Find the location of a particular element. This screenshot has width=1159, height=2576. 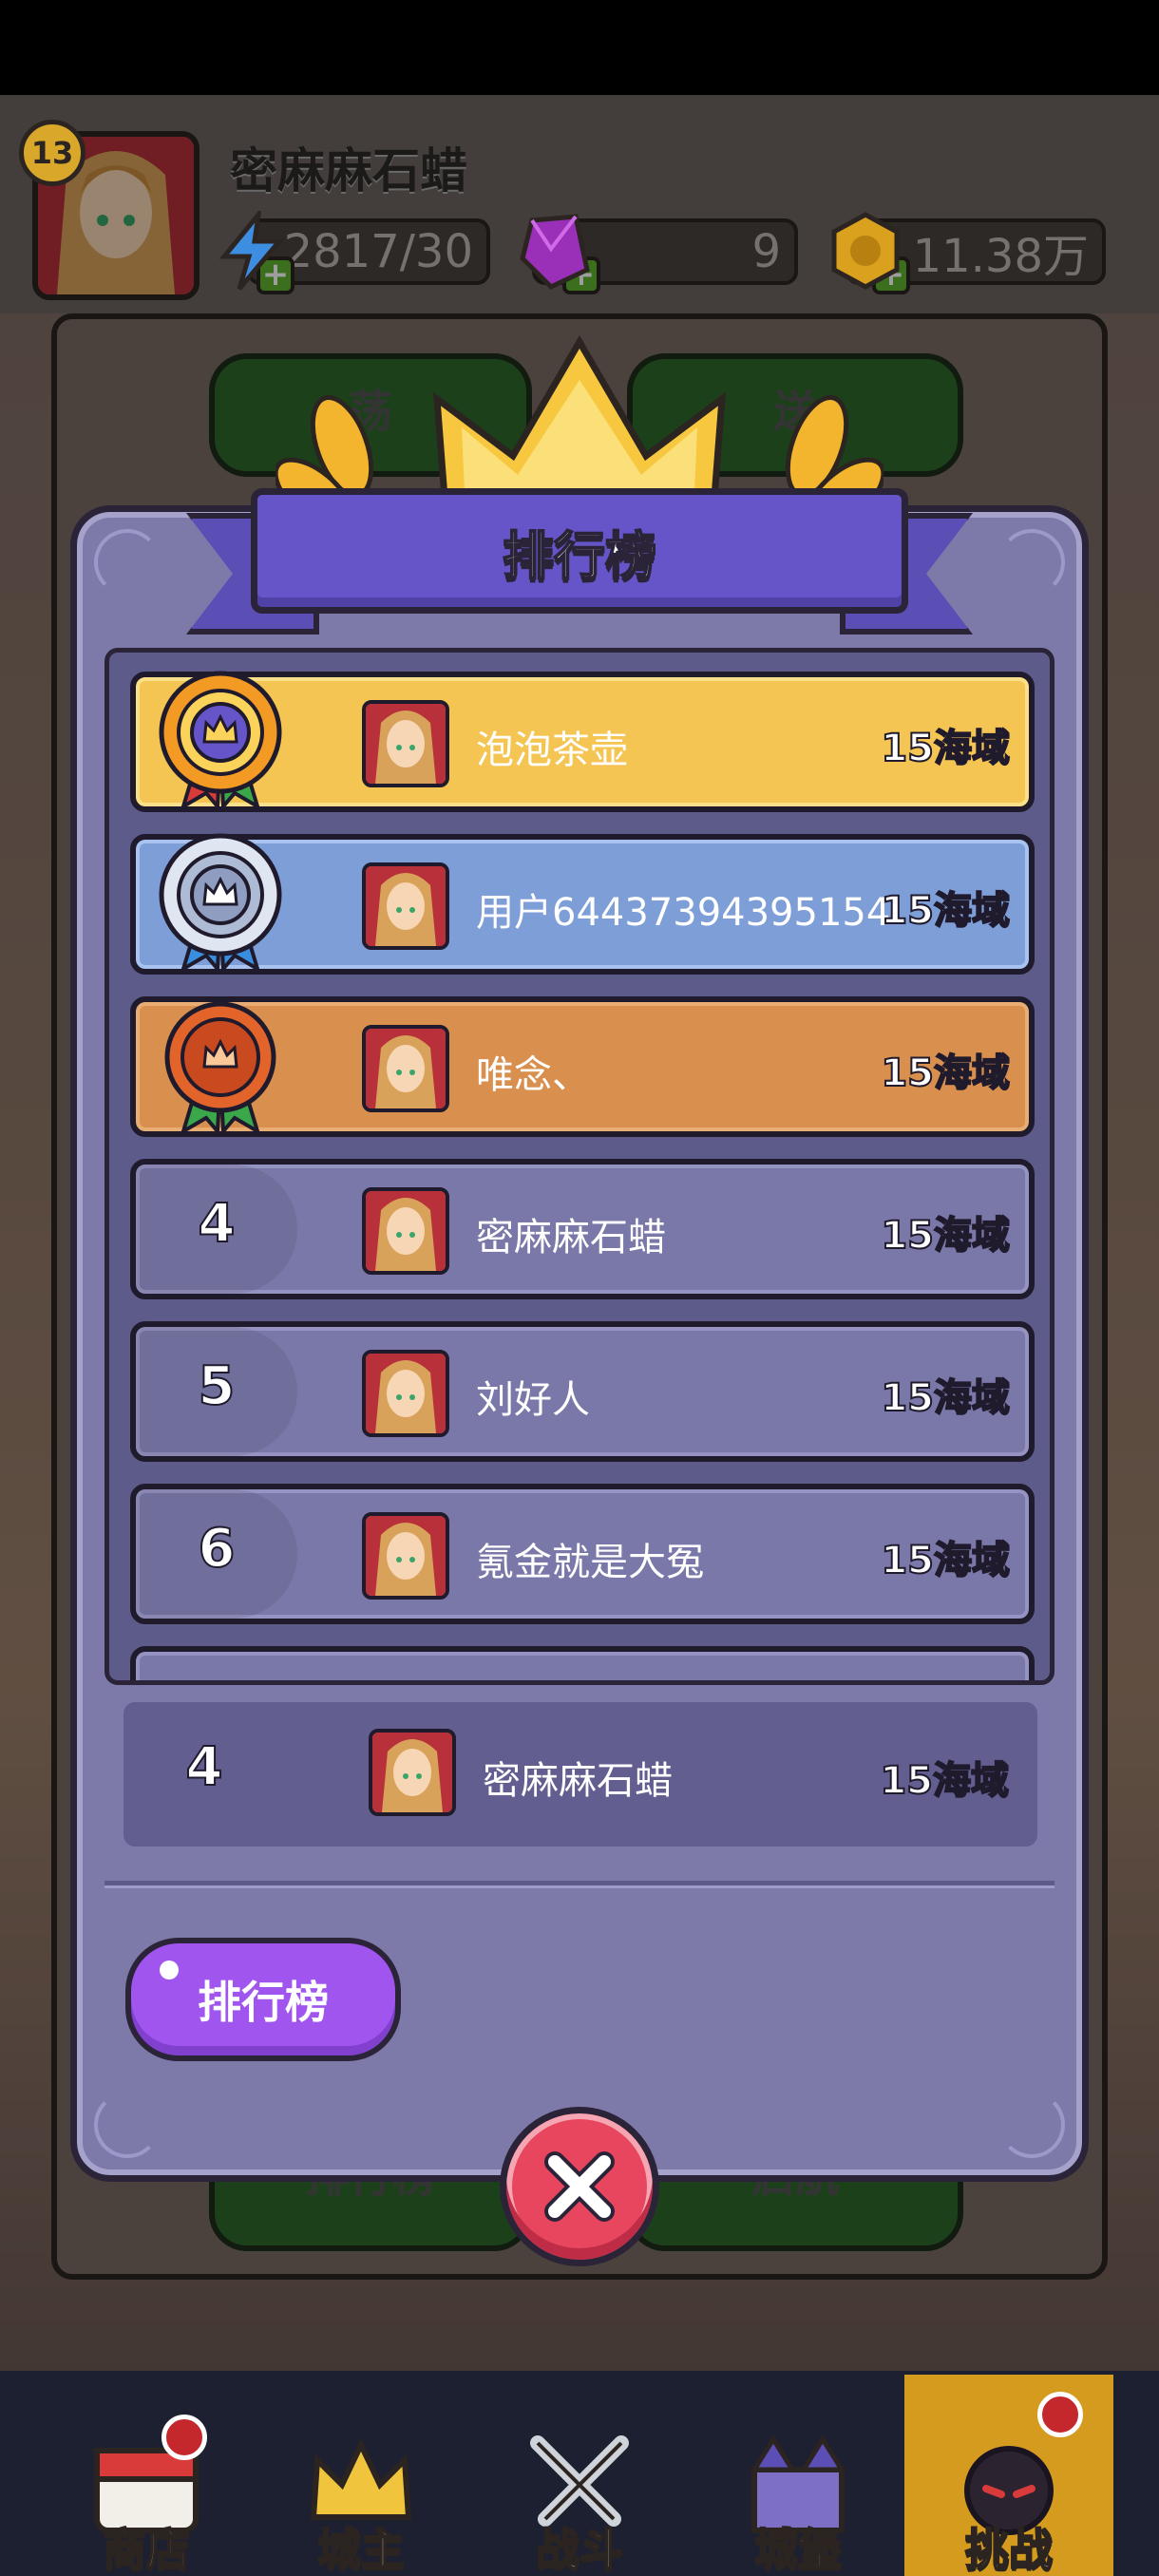

rank-number: 5 is located at coordinates (217, 1386).